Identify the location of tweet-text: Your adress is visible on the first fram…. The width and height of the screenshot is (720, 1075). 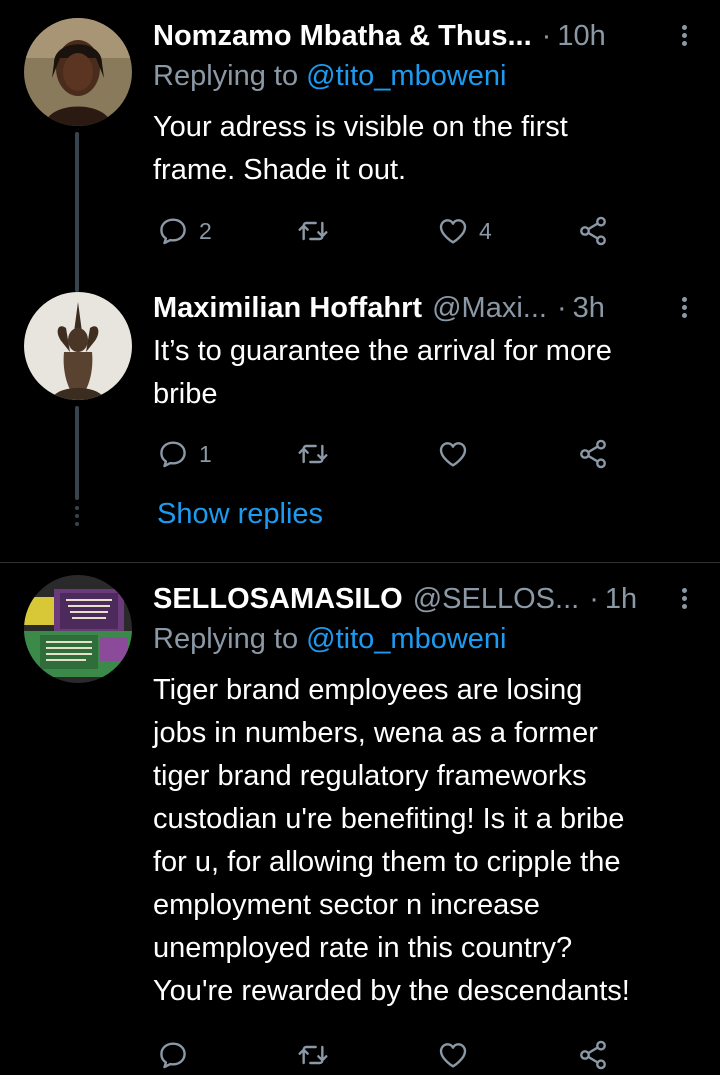
(428, 149).